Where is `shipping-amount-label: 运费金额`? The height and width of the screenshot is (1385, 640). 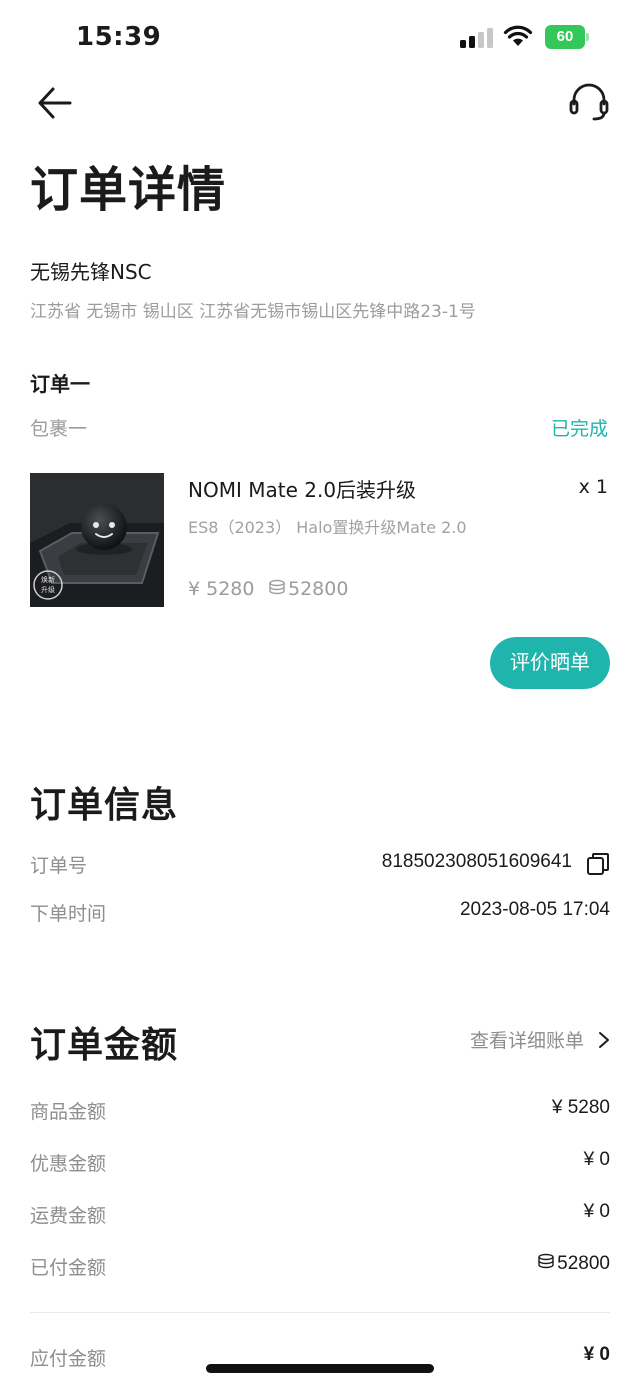
shipping-amount-label: 运费金额 is located at coordinates (68, 1216).